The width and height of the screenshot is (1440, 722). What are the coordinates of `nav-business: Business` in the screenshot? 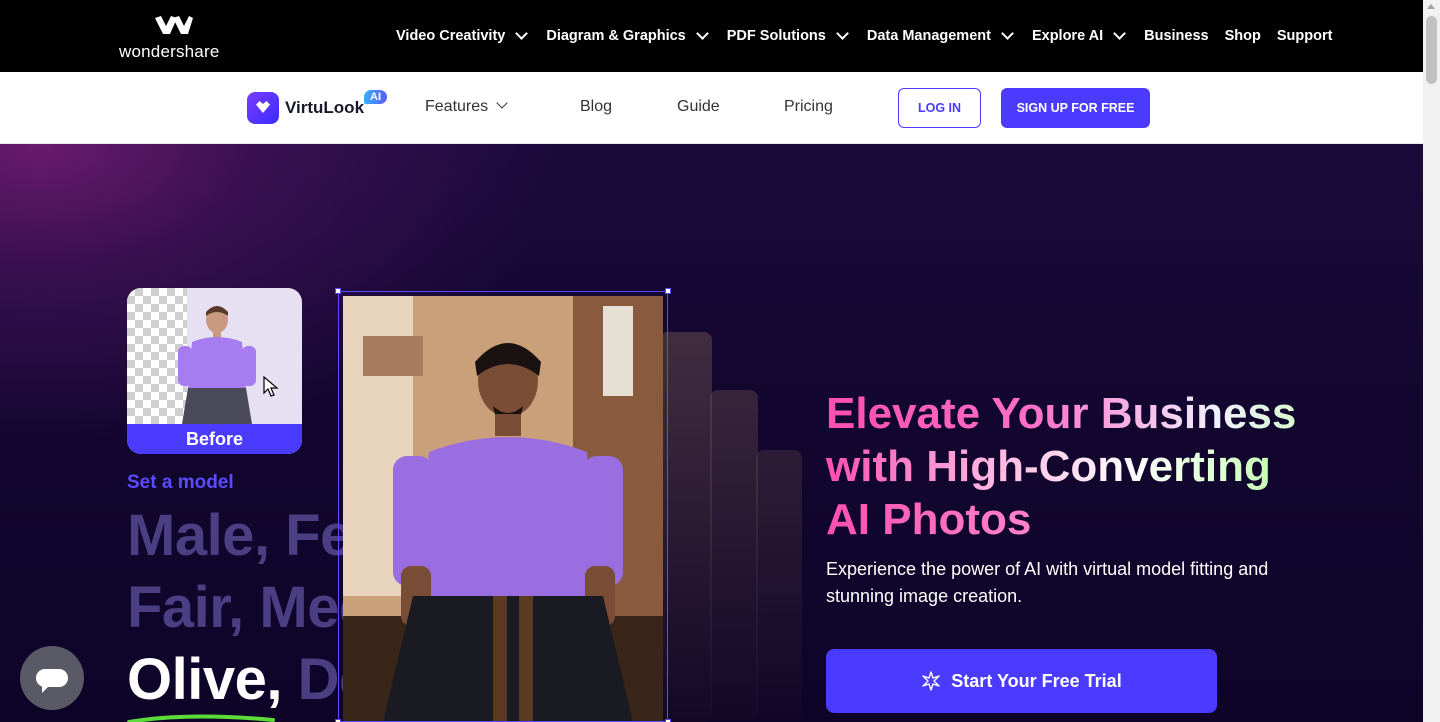 It's located at (1176, 36).